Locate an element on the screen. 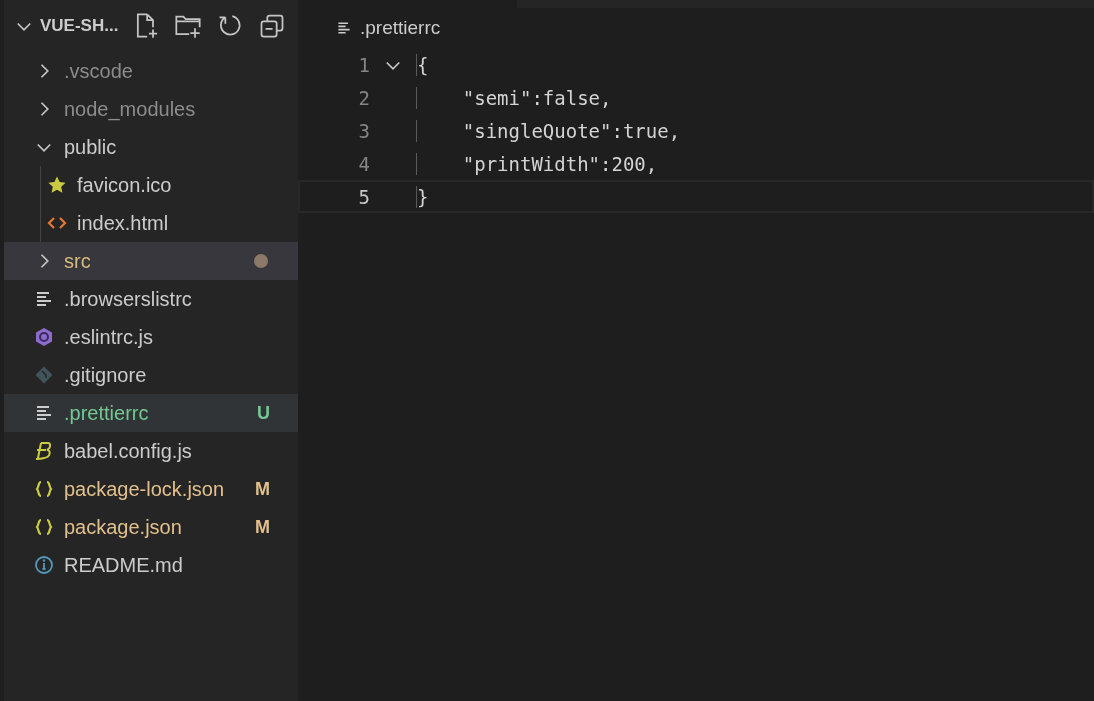 The image size is (1094, 701). code-line: "singleQuote":true, is located at coordinates (548, 130).